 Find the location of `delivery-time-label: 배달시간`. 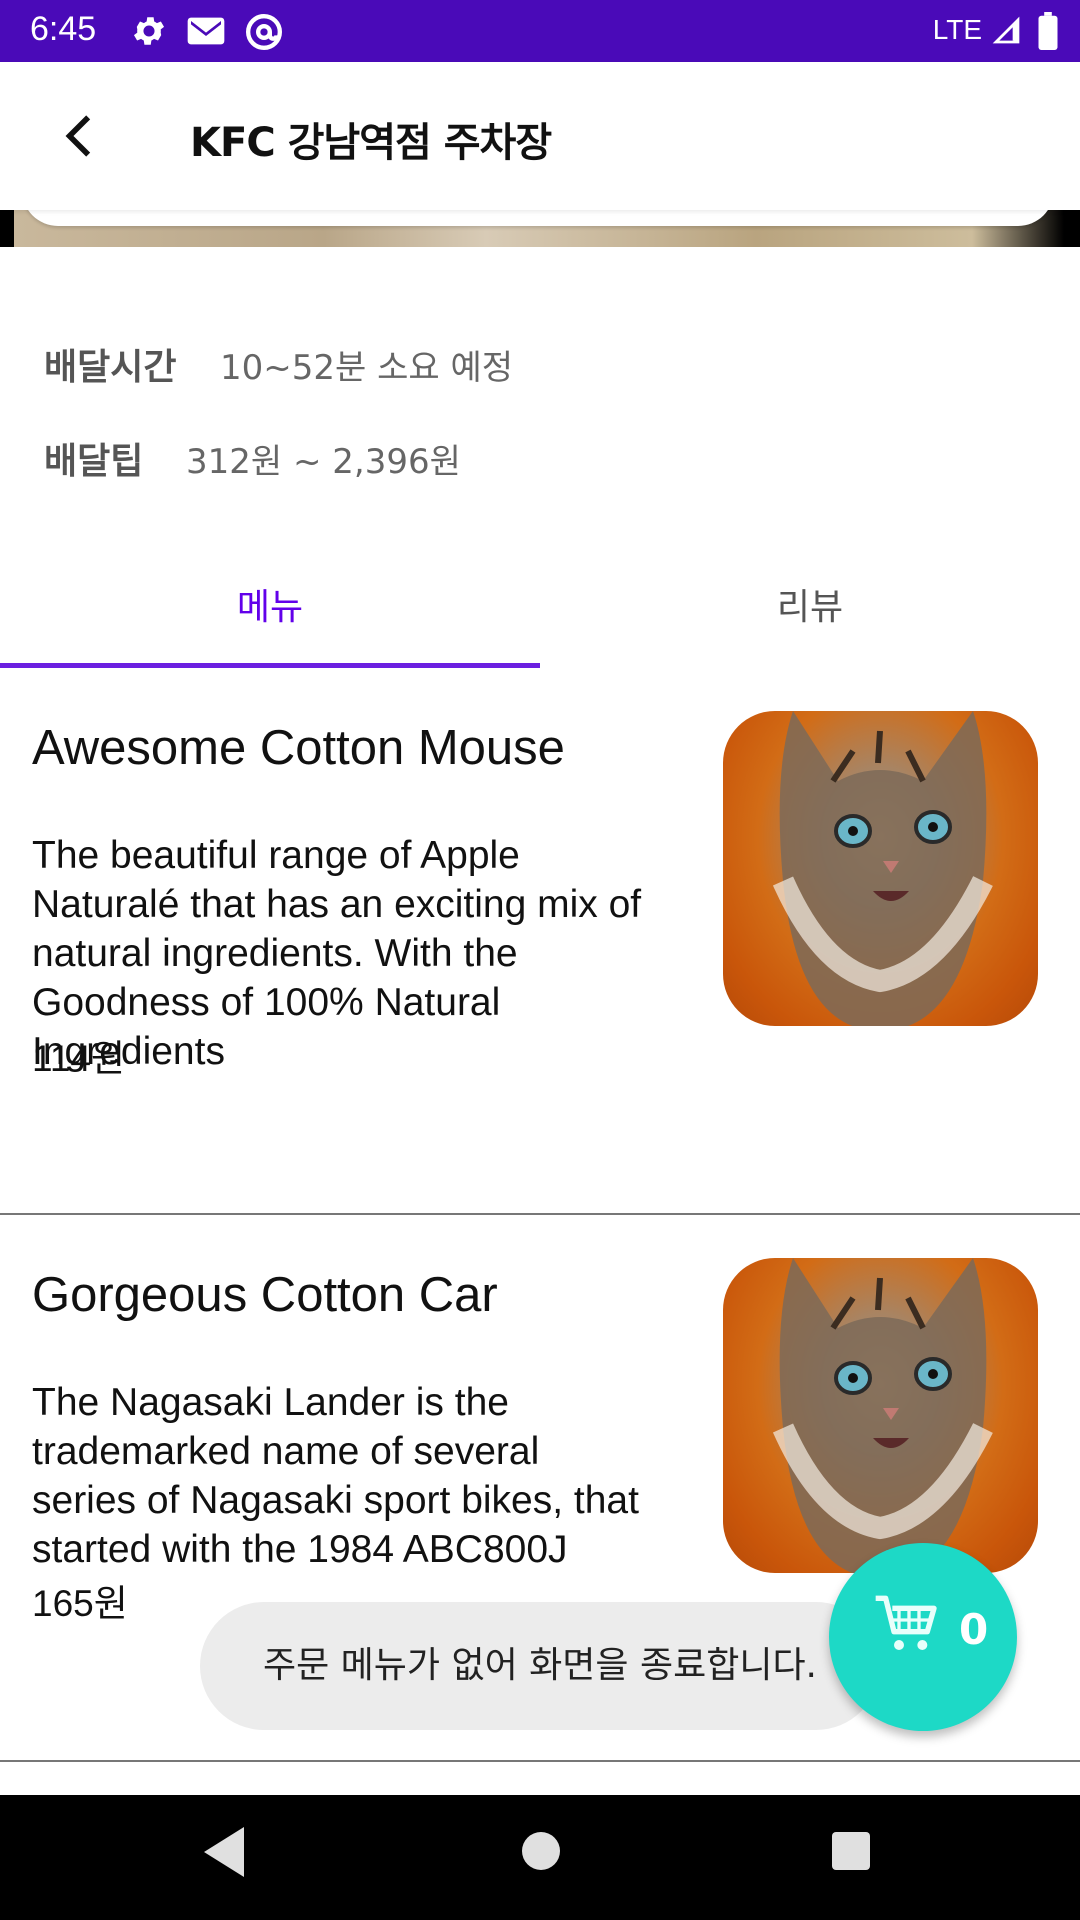

delivery-time-label: 배달시간 is located at coordinates (110, 367).